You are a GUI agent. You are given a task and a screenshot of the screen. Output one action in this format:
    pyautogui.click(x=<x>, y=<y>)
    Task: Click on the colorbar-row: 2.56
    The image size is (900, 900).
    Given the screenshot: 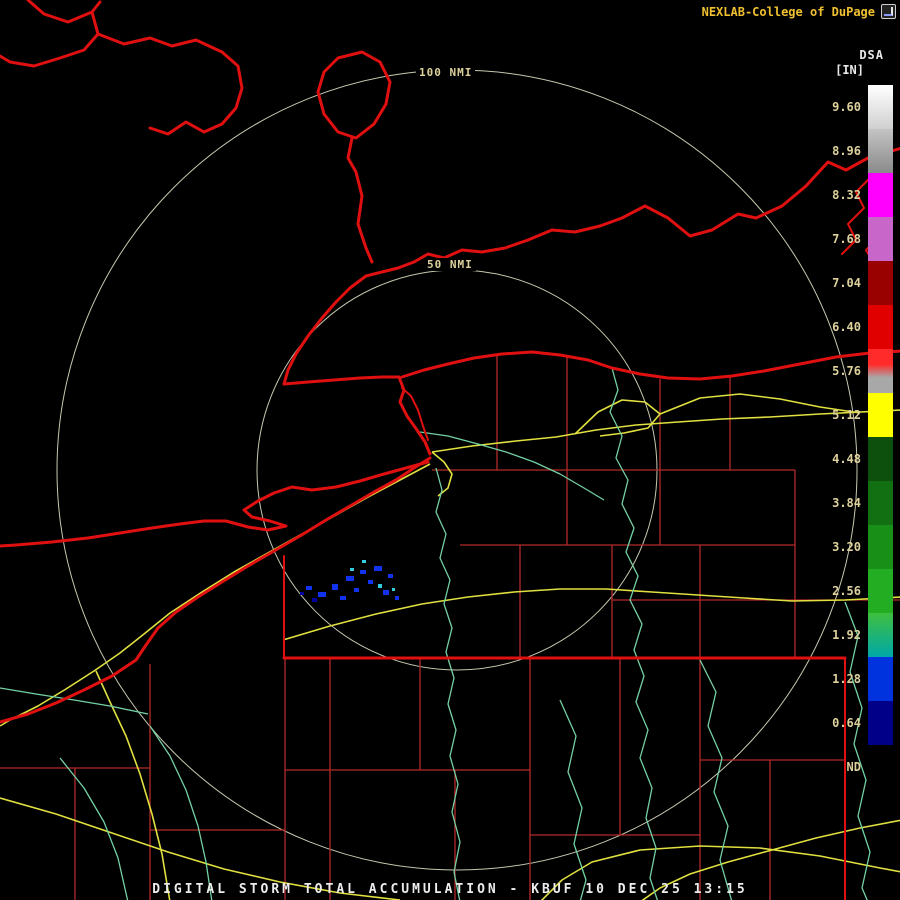 What is the action you would take?
    pyautogui.click(x=851, y=591)
    